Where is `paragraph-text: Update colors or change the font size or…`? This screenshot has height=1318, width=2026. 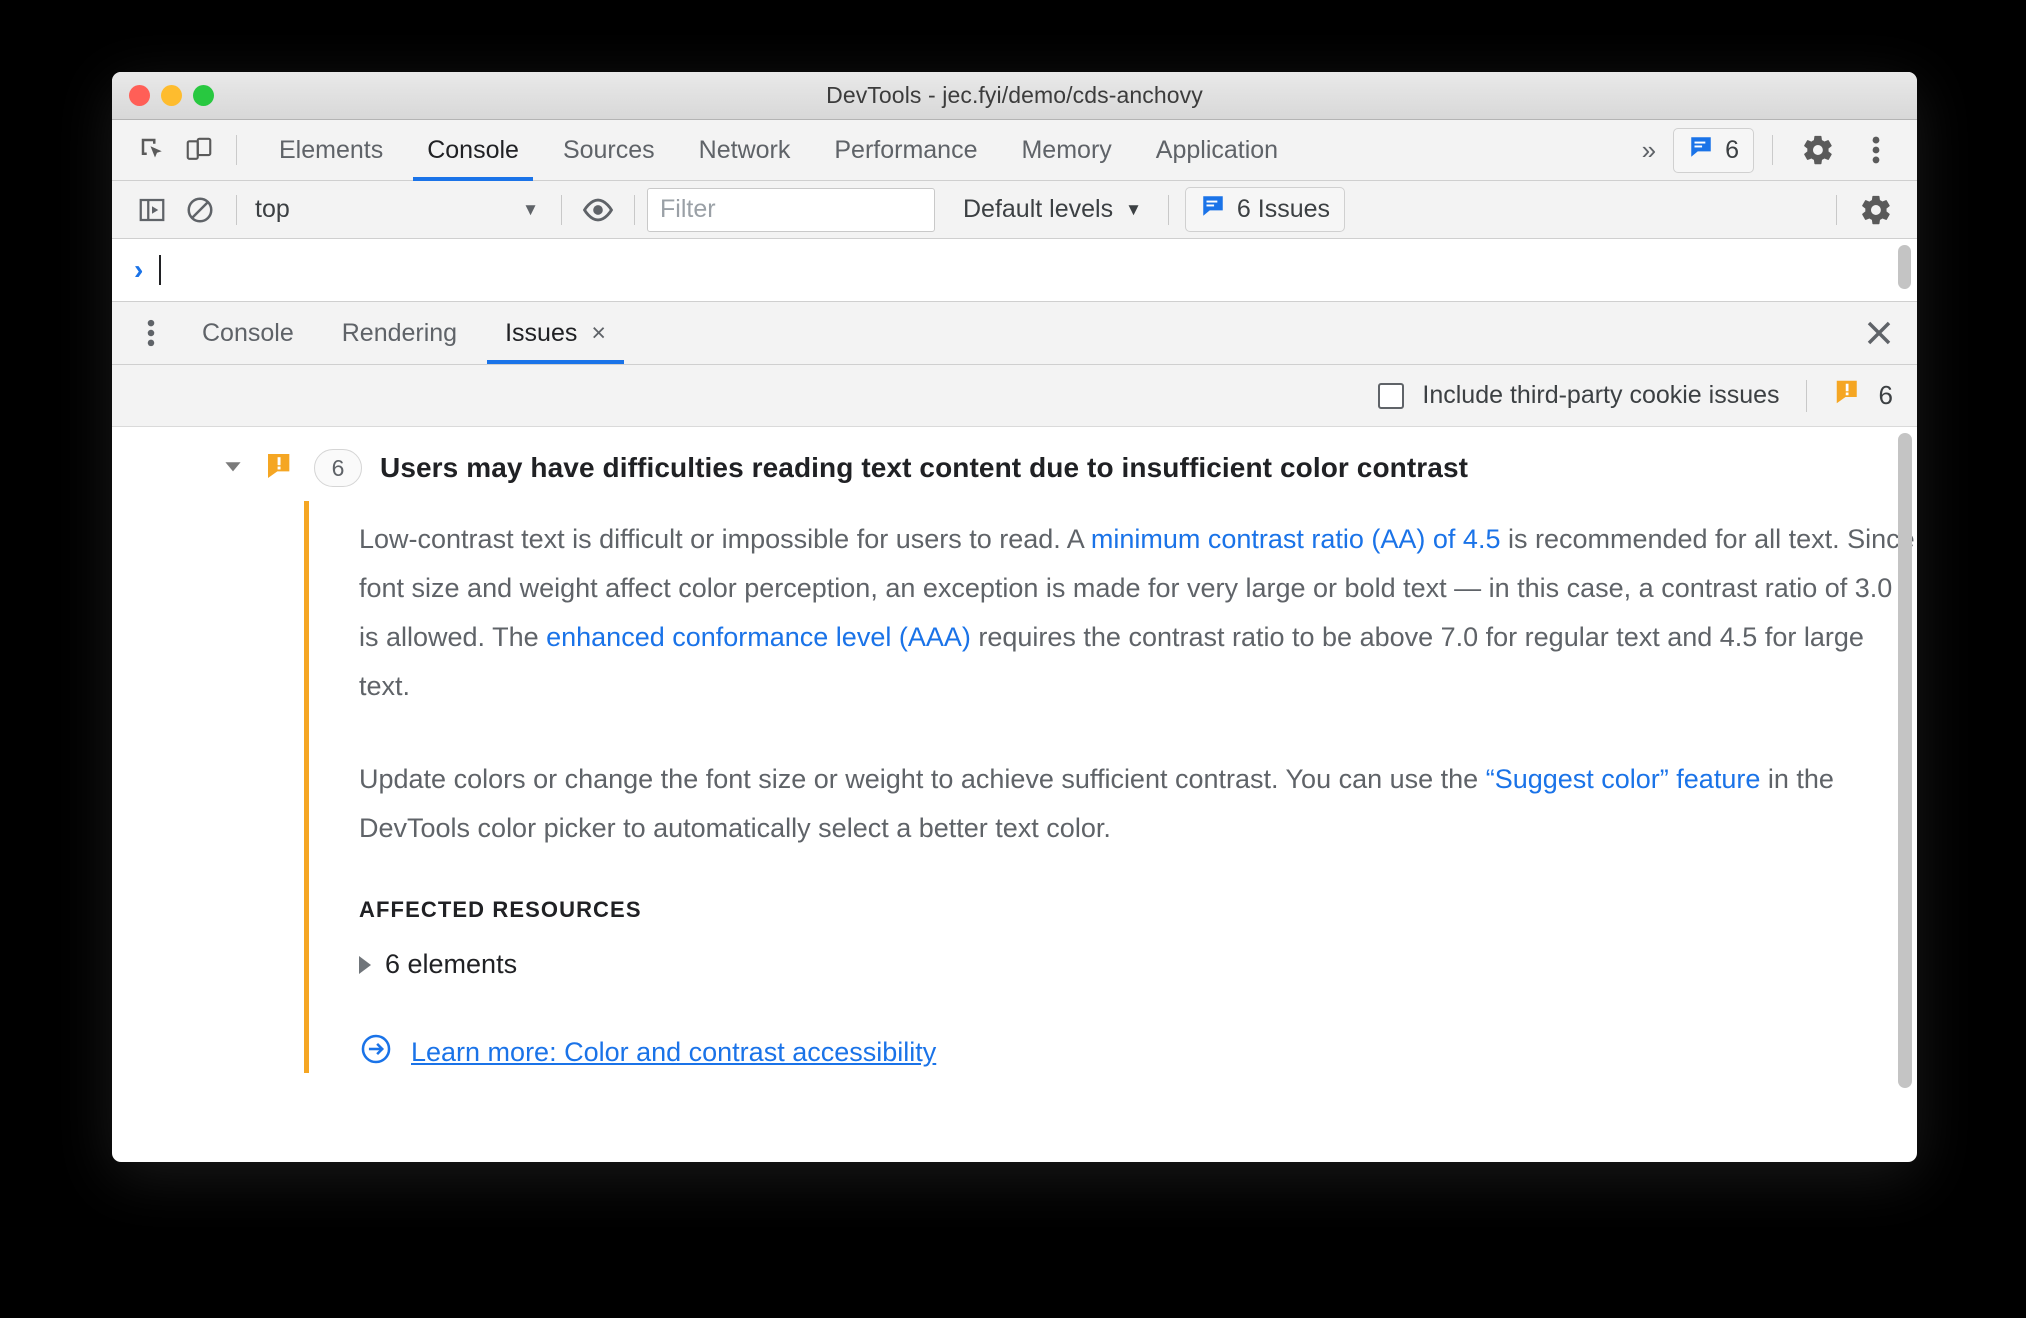
paragraph-text: Update colors or change the font size or… is located at coordinates (922, 779).